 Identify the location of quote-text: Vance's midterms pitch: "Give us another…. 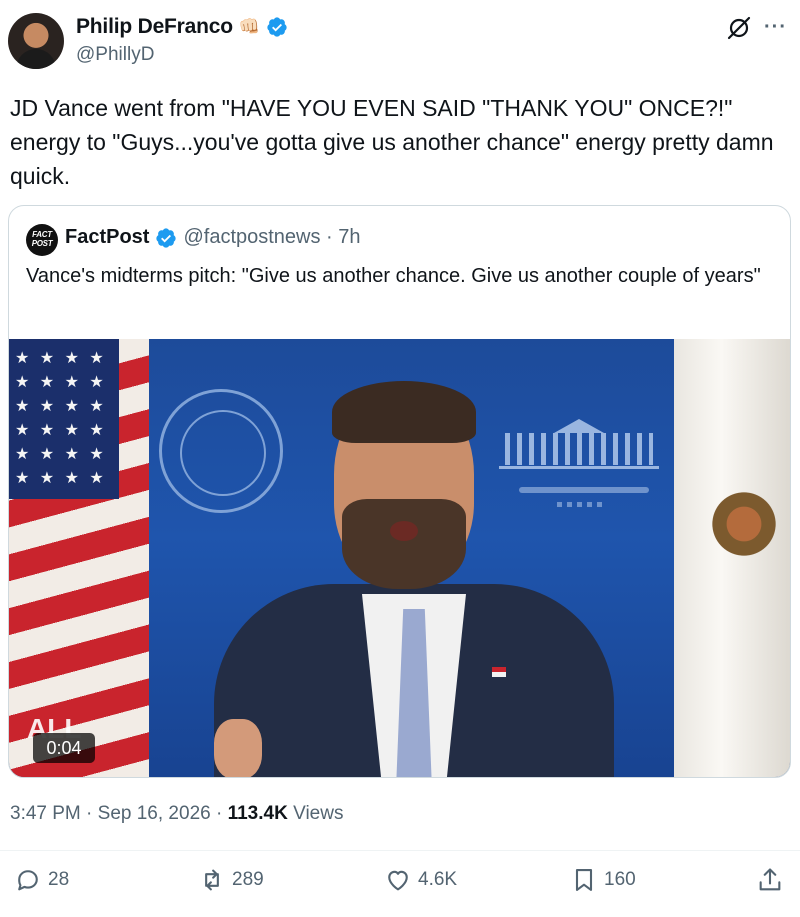
(393, 276).